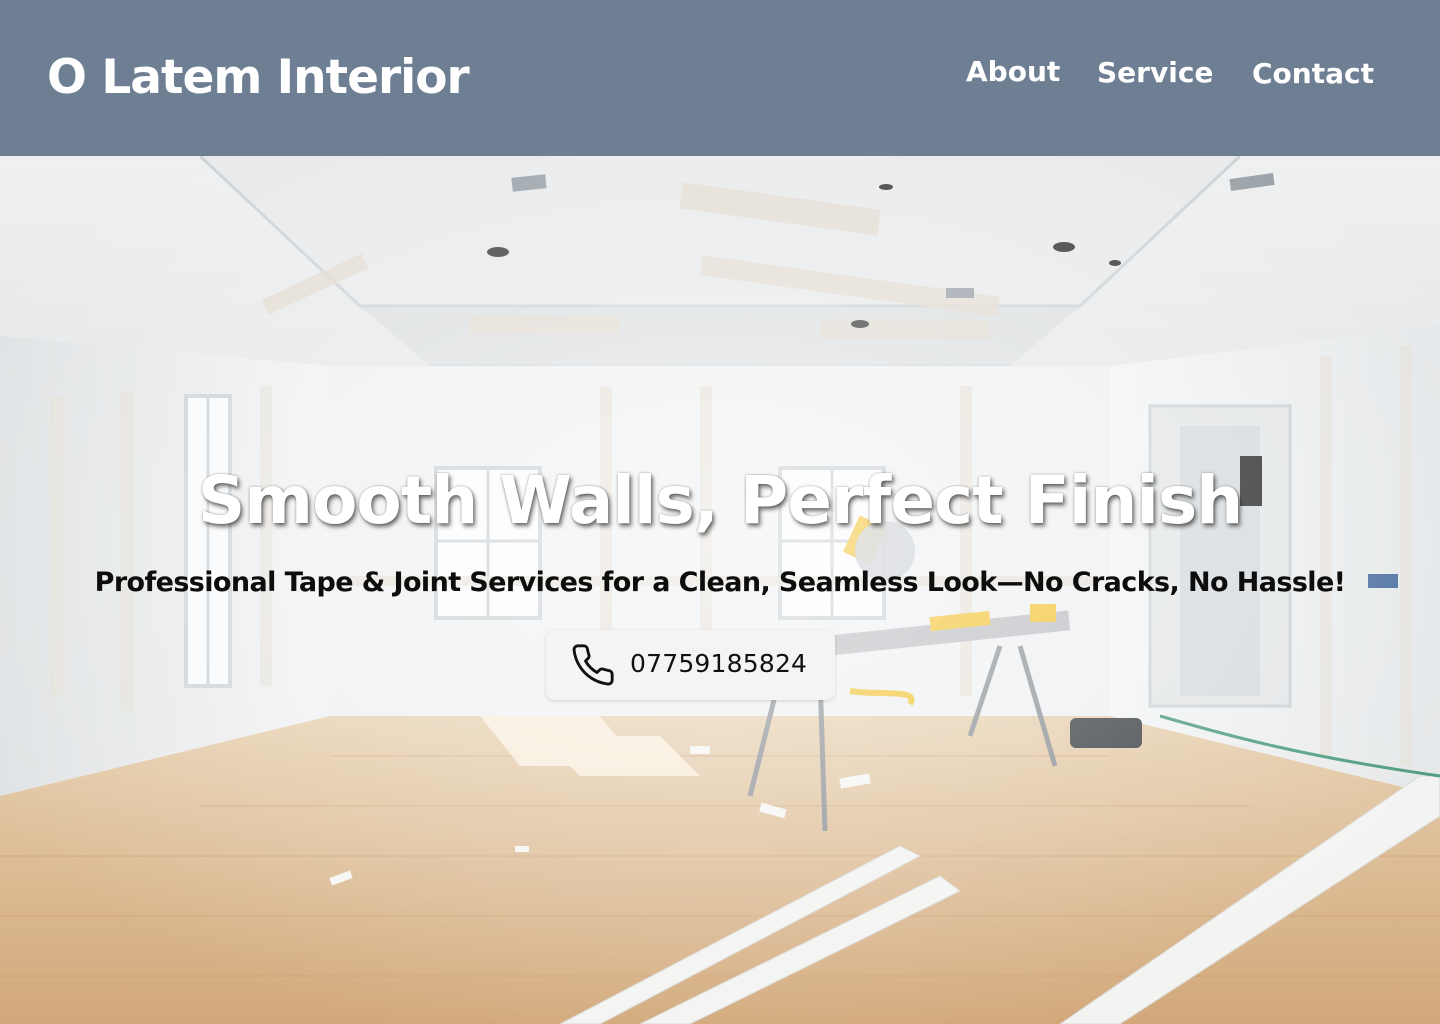 The width and height of the screenshot is (1440, 1024). Describe the element at coordinates (1313, 73) in the screenshot. I see `nav-link-contact: Contact` at that location.